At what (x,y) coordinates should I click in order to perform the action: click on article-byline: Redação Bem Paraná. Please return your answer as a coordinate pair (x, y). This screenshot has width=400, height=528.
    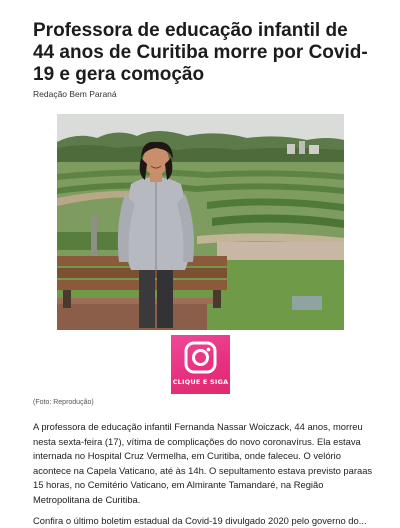
    Looking at the image, I should click on (75, 94).